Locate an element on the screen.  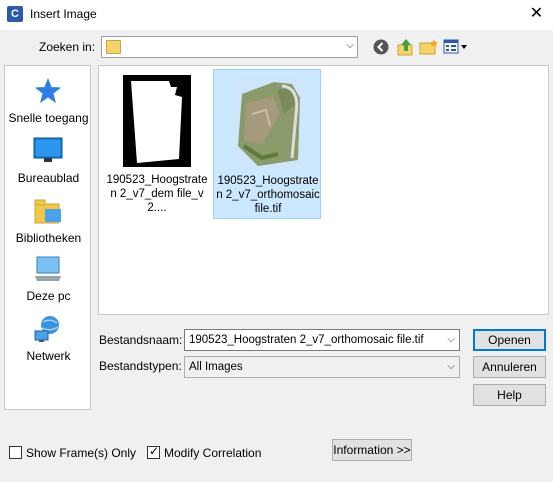
sidebar-item-quick-access: Snelle toegang is located at coordinates (48, 105).